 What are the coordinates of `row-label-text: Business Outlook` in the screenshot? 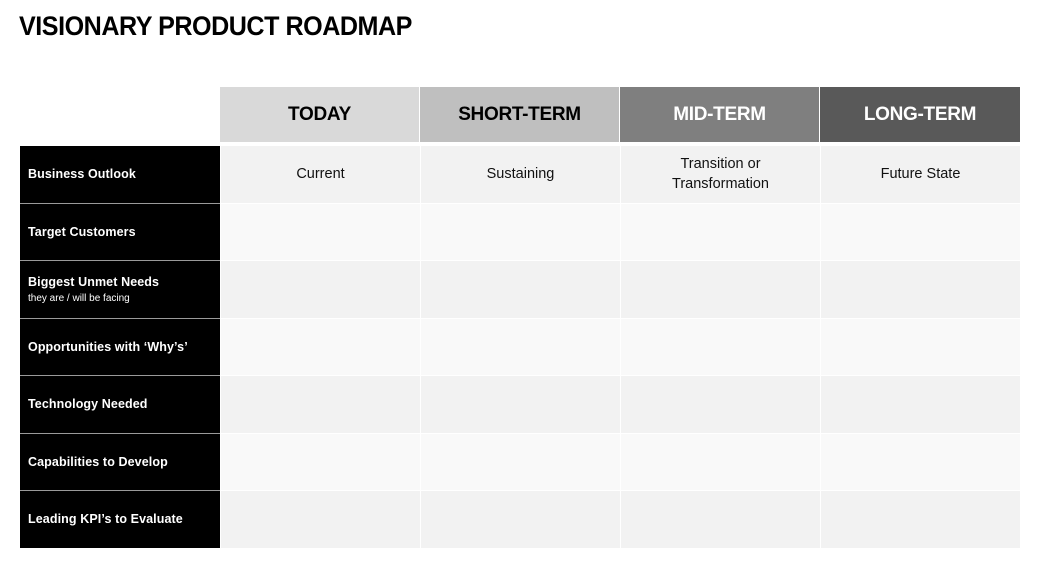 It's located at (82, 174).